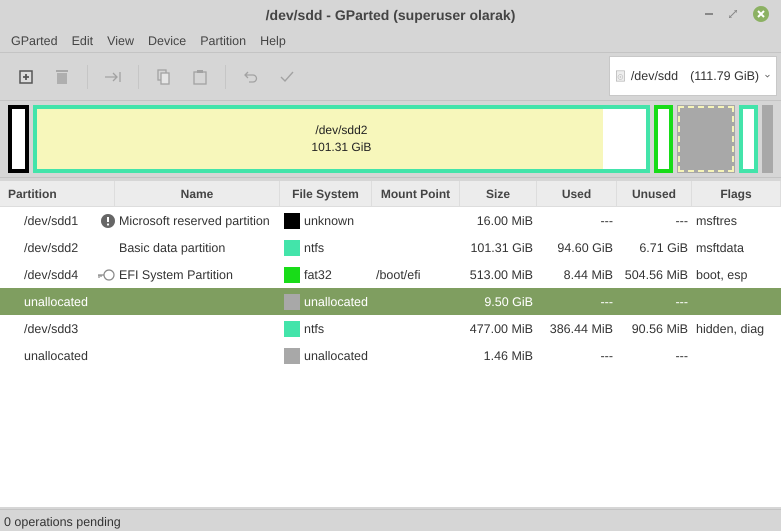 The height and width of the screenshot is (531, 781). Describe the element at coordinates (722, 275) in the screenshot. I see `flags-cell: boot, esp` at that location.